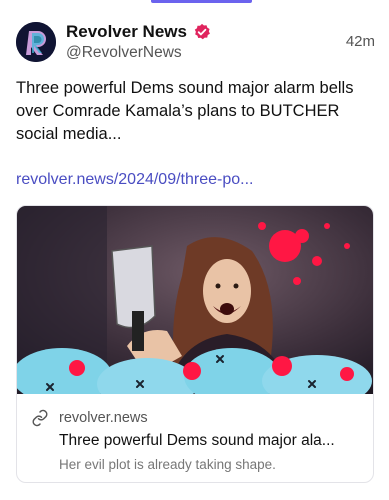  What do you see at coordinates (195, 44) in the screenshot?
I see `post-header: Revolver News @RevolverNews 42m` at bounding box center [195, 44].